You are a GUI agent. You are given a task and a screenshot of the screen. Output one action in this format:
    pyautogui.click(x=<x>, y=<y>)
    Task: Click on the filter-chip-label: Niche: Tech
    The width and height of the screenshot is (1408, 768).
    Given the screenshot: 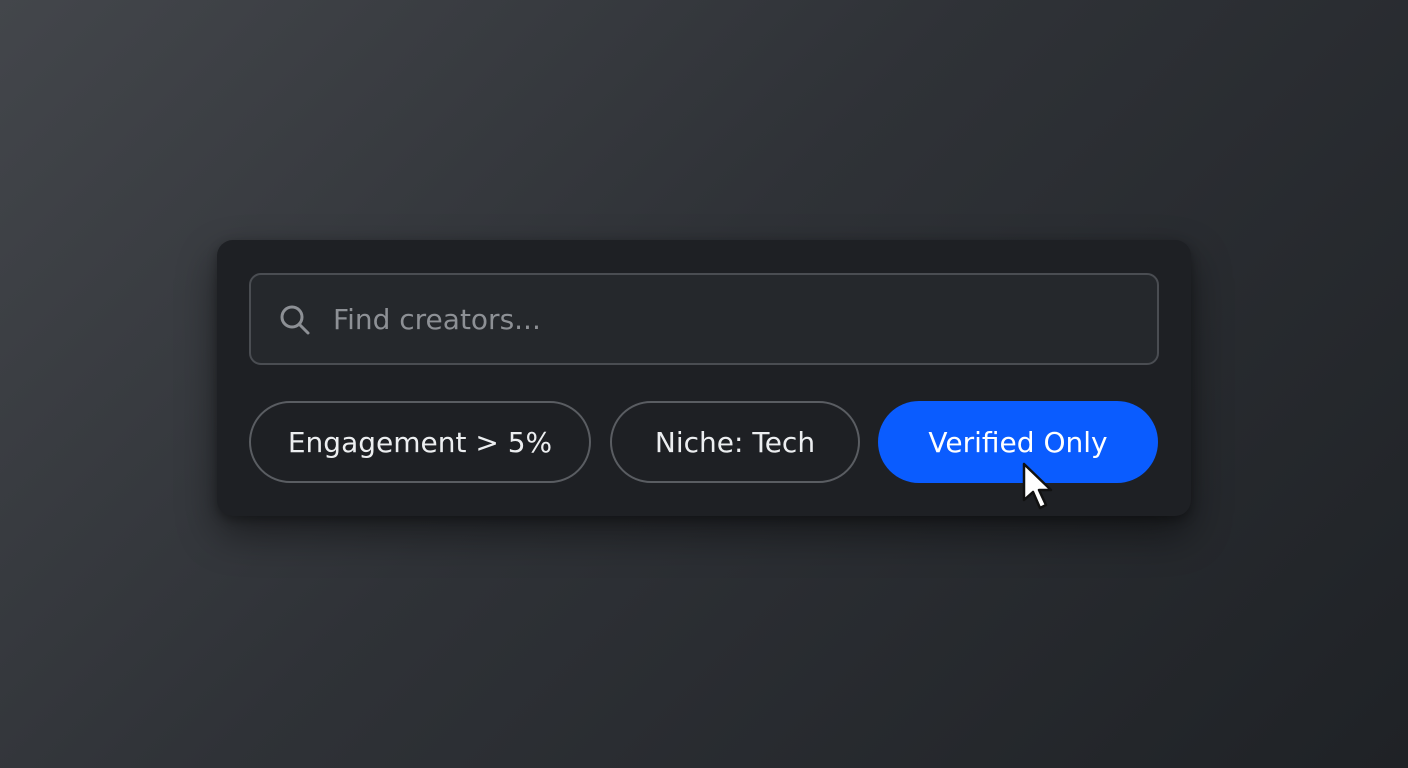 What is the action you would take?
    pyautogui.click(x=735, y=442)
    